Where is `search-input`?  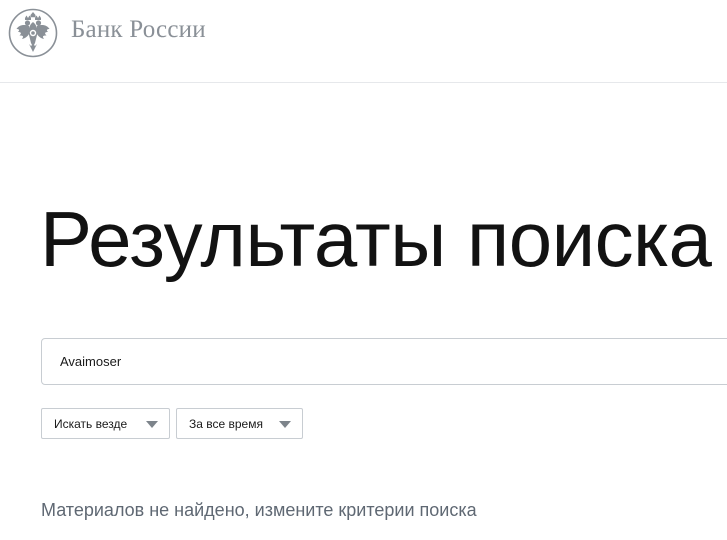
search-input is located at coordinates (380, 361).